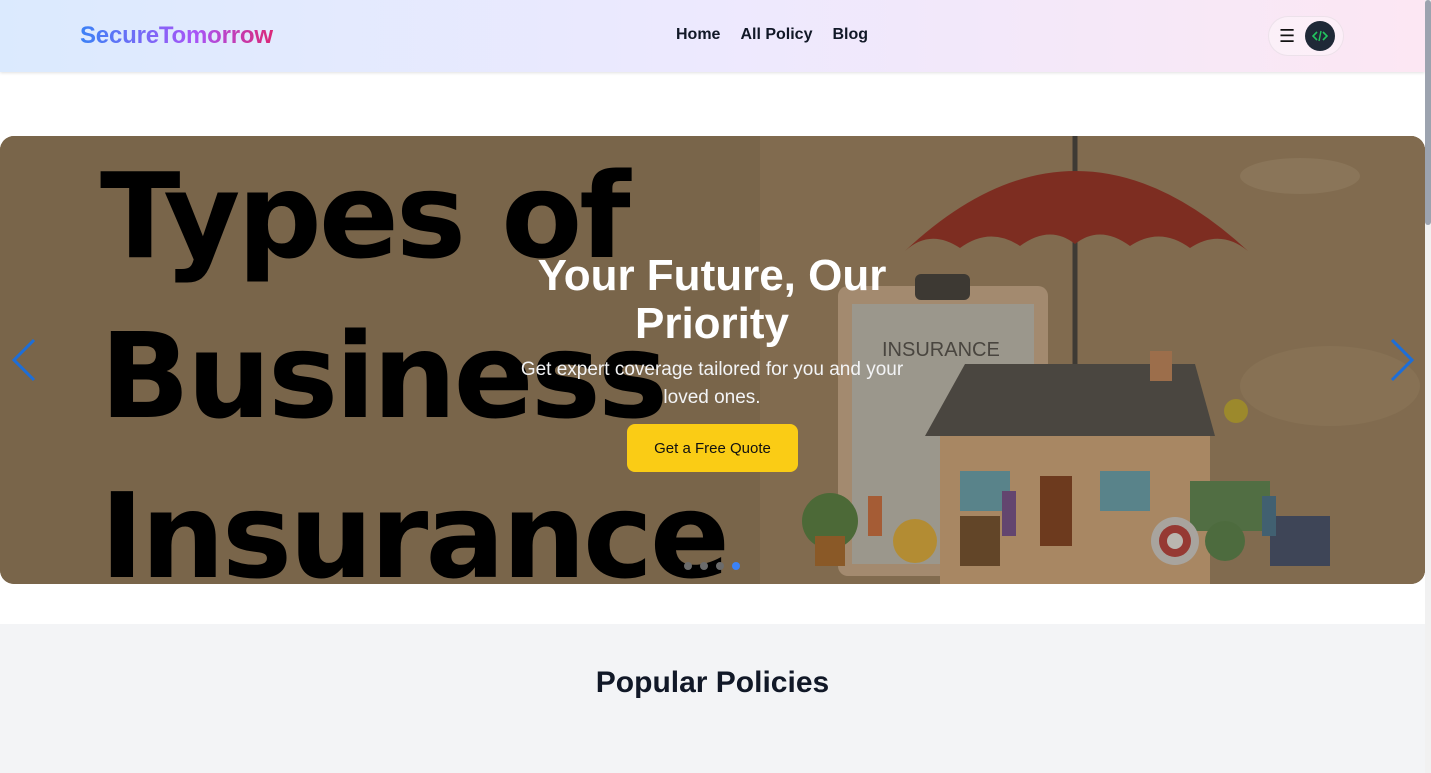 The width and height of the screenshot is (1431, 773). I want to click on user-menu-button: ☰, so click(1306, 36).